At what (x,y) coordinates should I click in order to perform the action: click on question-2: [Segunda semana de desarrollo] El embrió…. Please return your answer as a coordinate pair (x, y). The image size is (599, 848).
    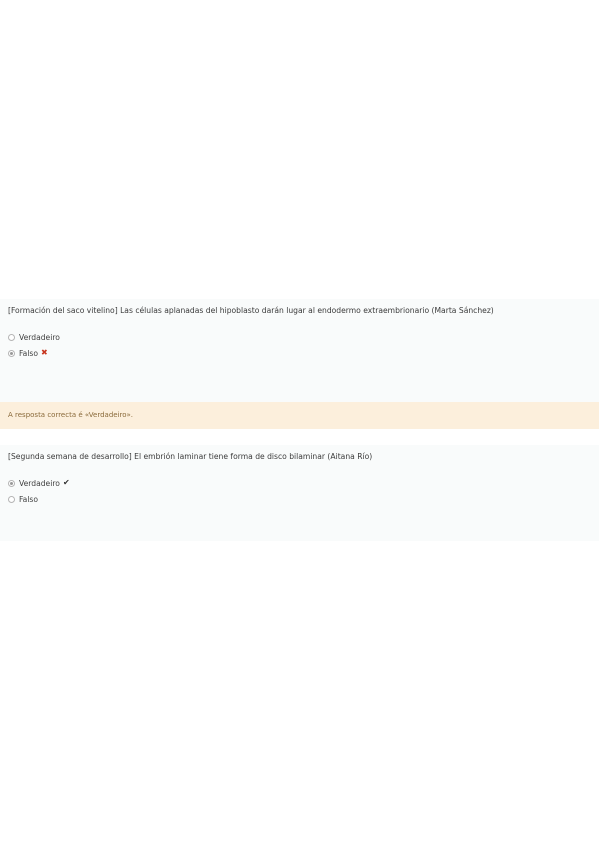
    Looking at the image, I should click on (299, 493).